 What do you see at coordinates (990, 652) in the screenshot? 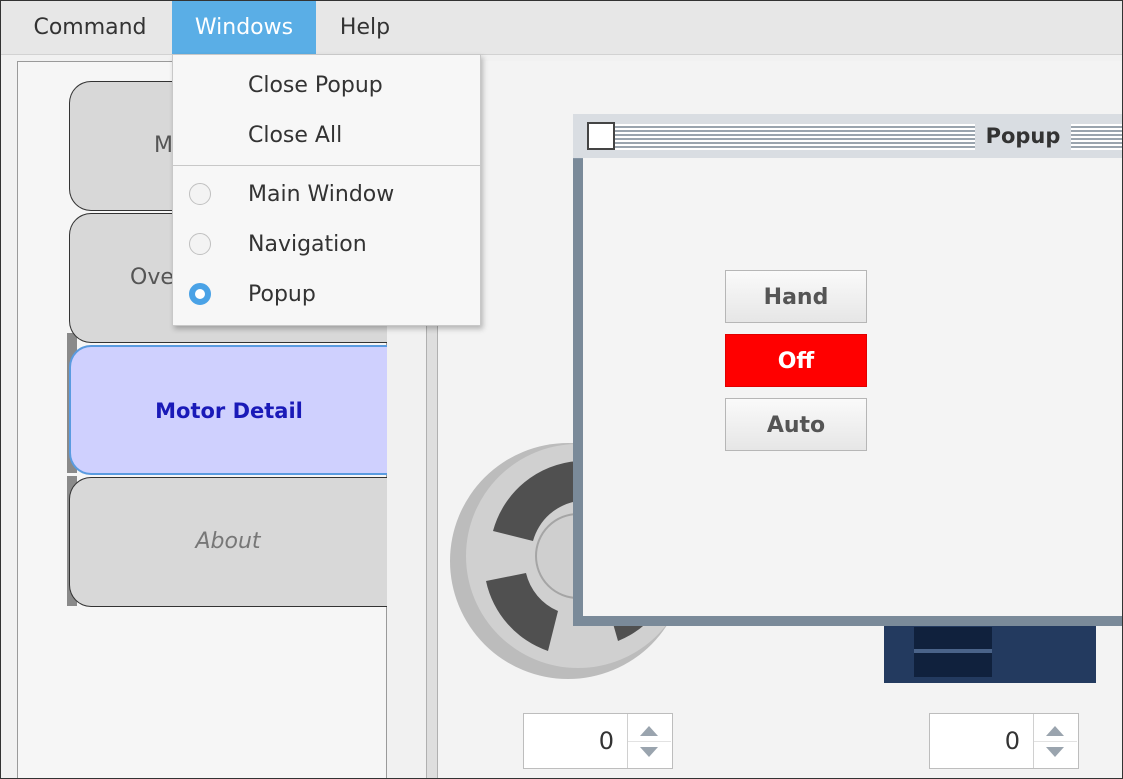
I see `motor-base` at bounding box center [990, 652].